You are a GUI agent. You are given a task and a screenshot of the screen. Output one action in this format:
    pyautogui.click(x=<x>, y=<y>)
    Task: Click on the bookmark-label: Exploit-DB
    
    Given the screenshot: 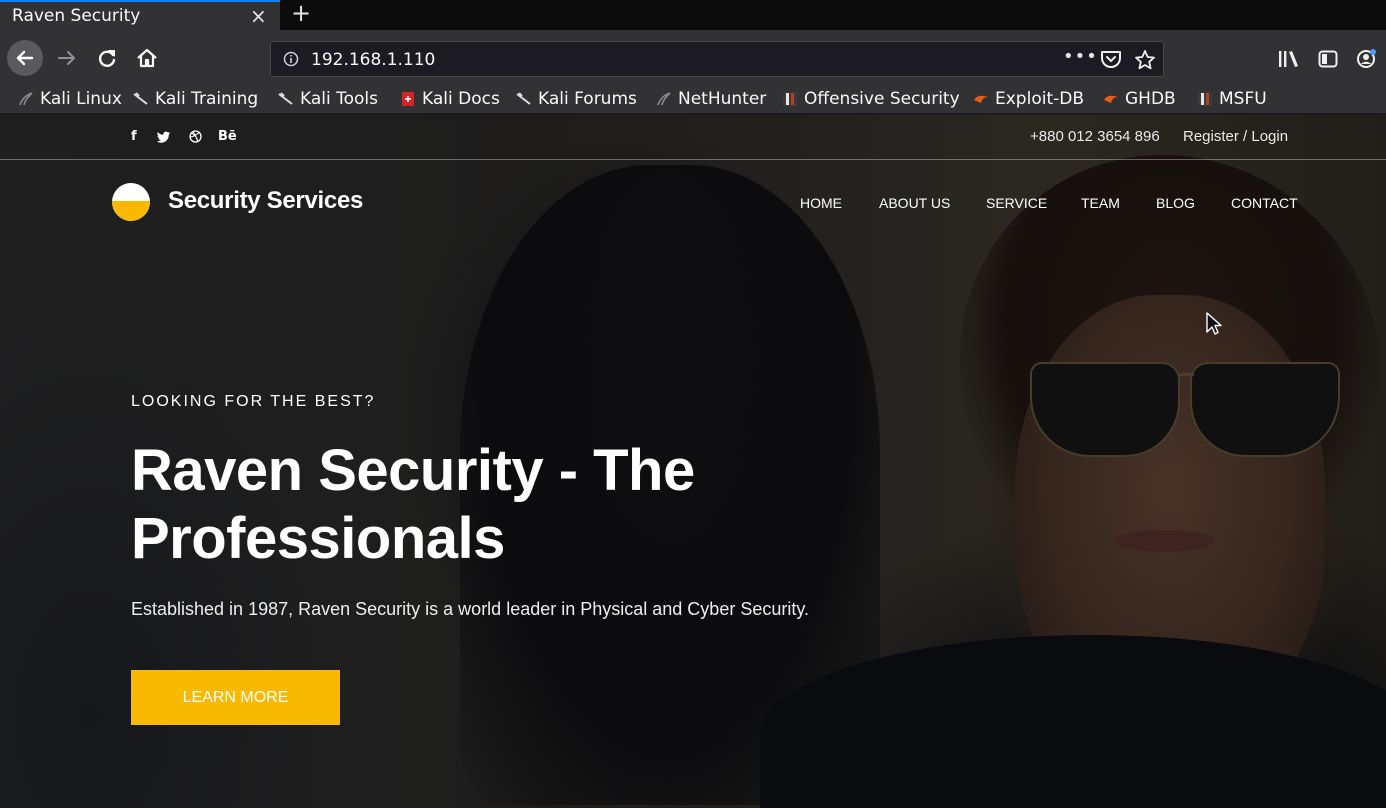 What is the action you would take?
    pyautogui.click(x=1039, y=99)
    